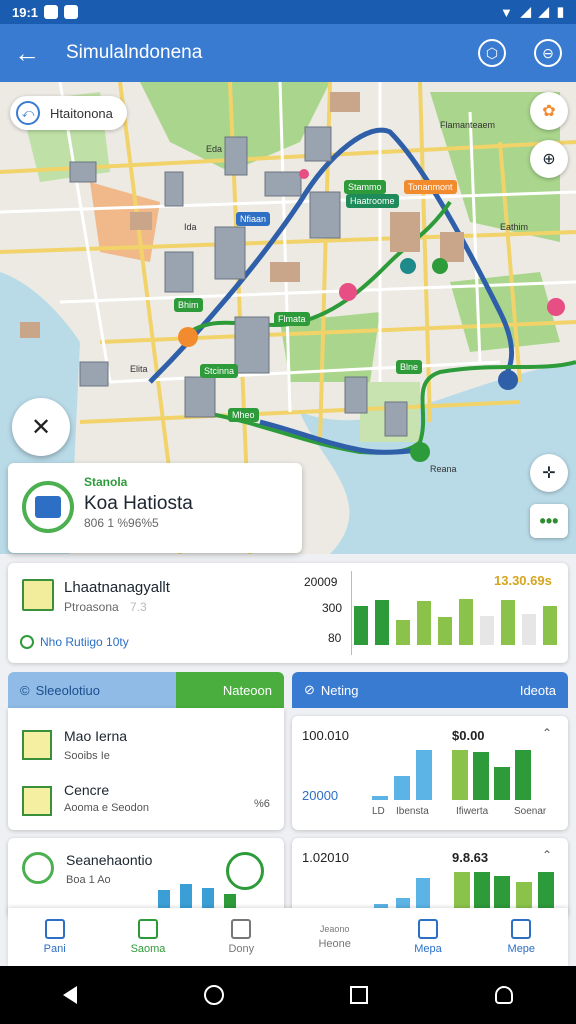  I want to click on tab-right-panel-primary: ⊘ Neting, so click(362, 690).